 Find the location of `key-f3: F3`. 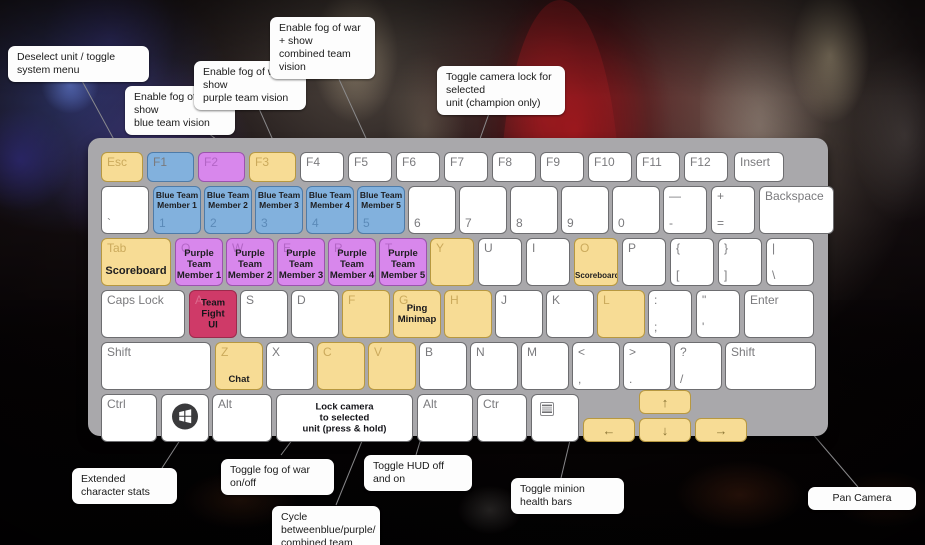

key-f3: F3 is located at coordinates (272, 167).